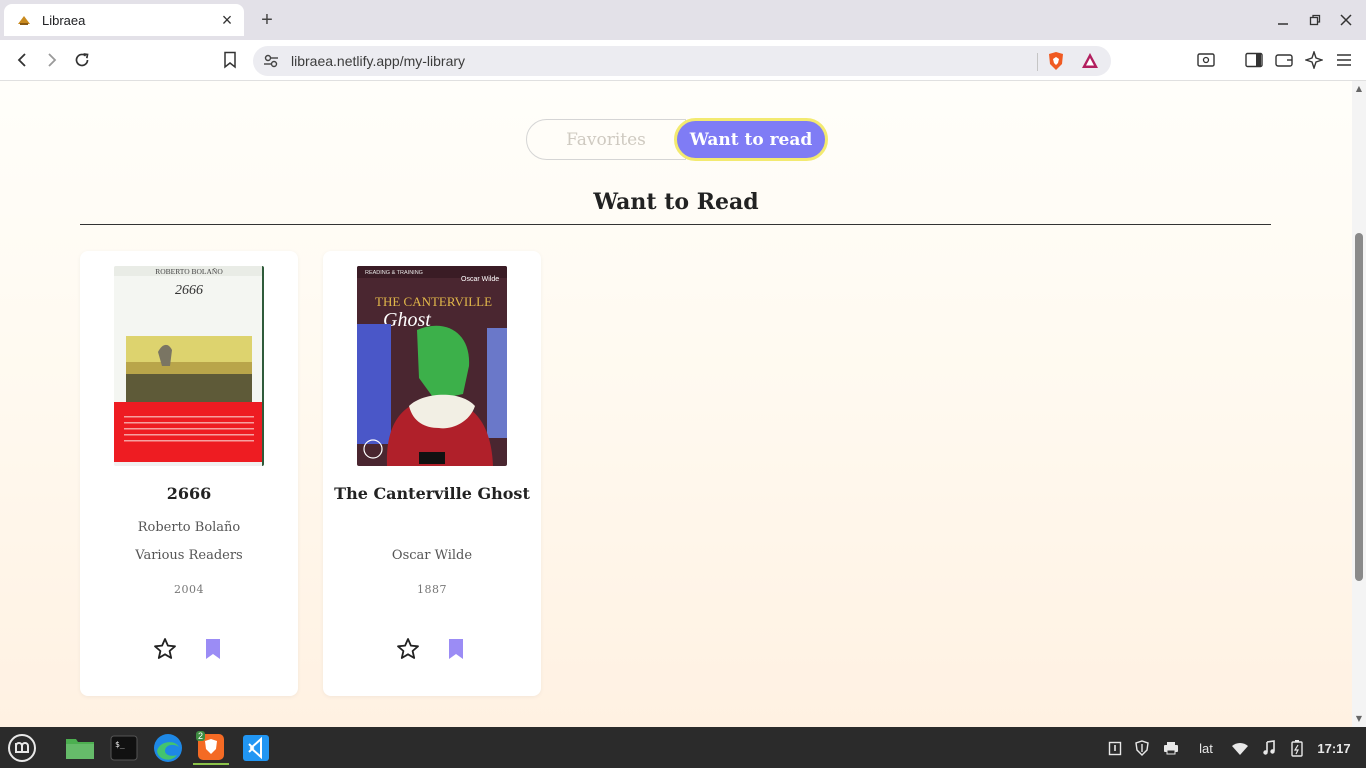  Describe the element at coordinates (22, 60) in the screenshot. I see `back-icon` at that location.